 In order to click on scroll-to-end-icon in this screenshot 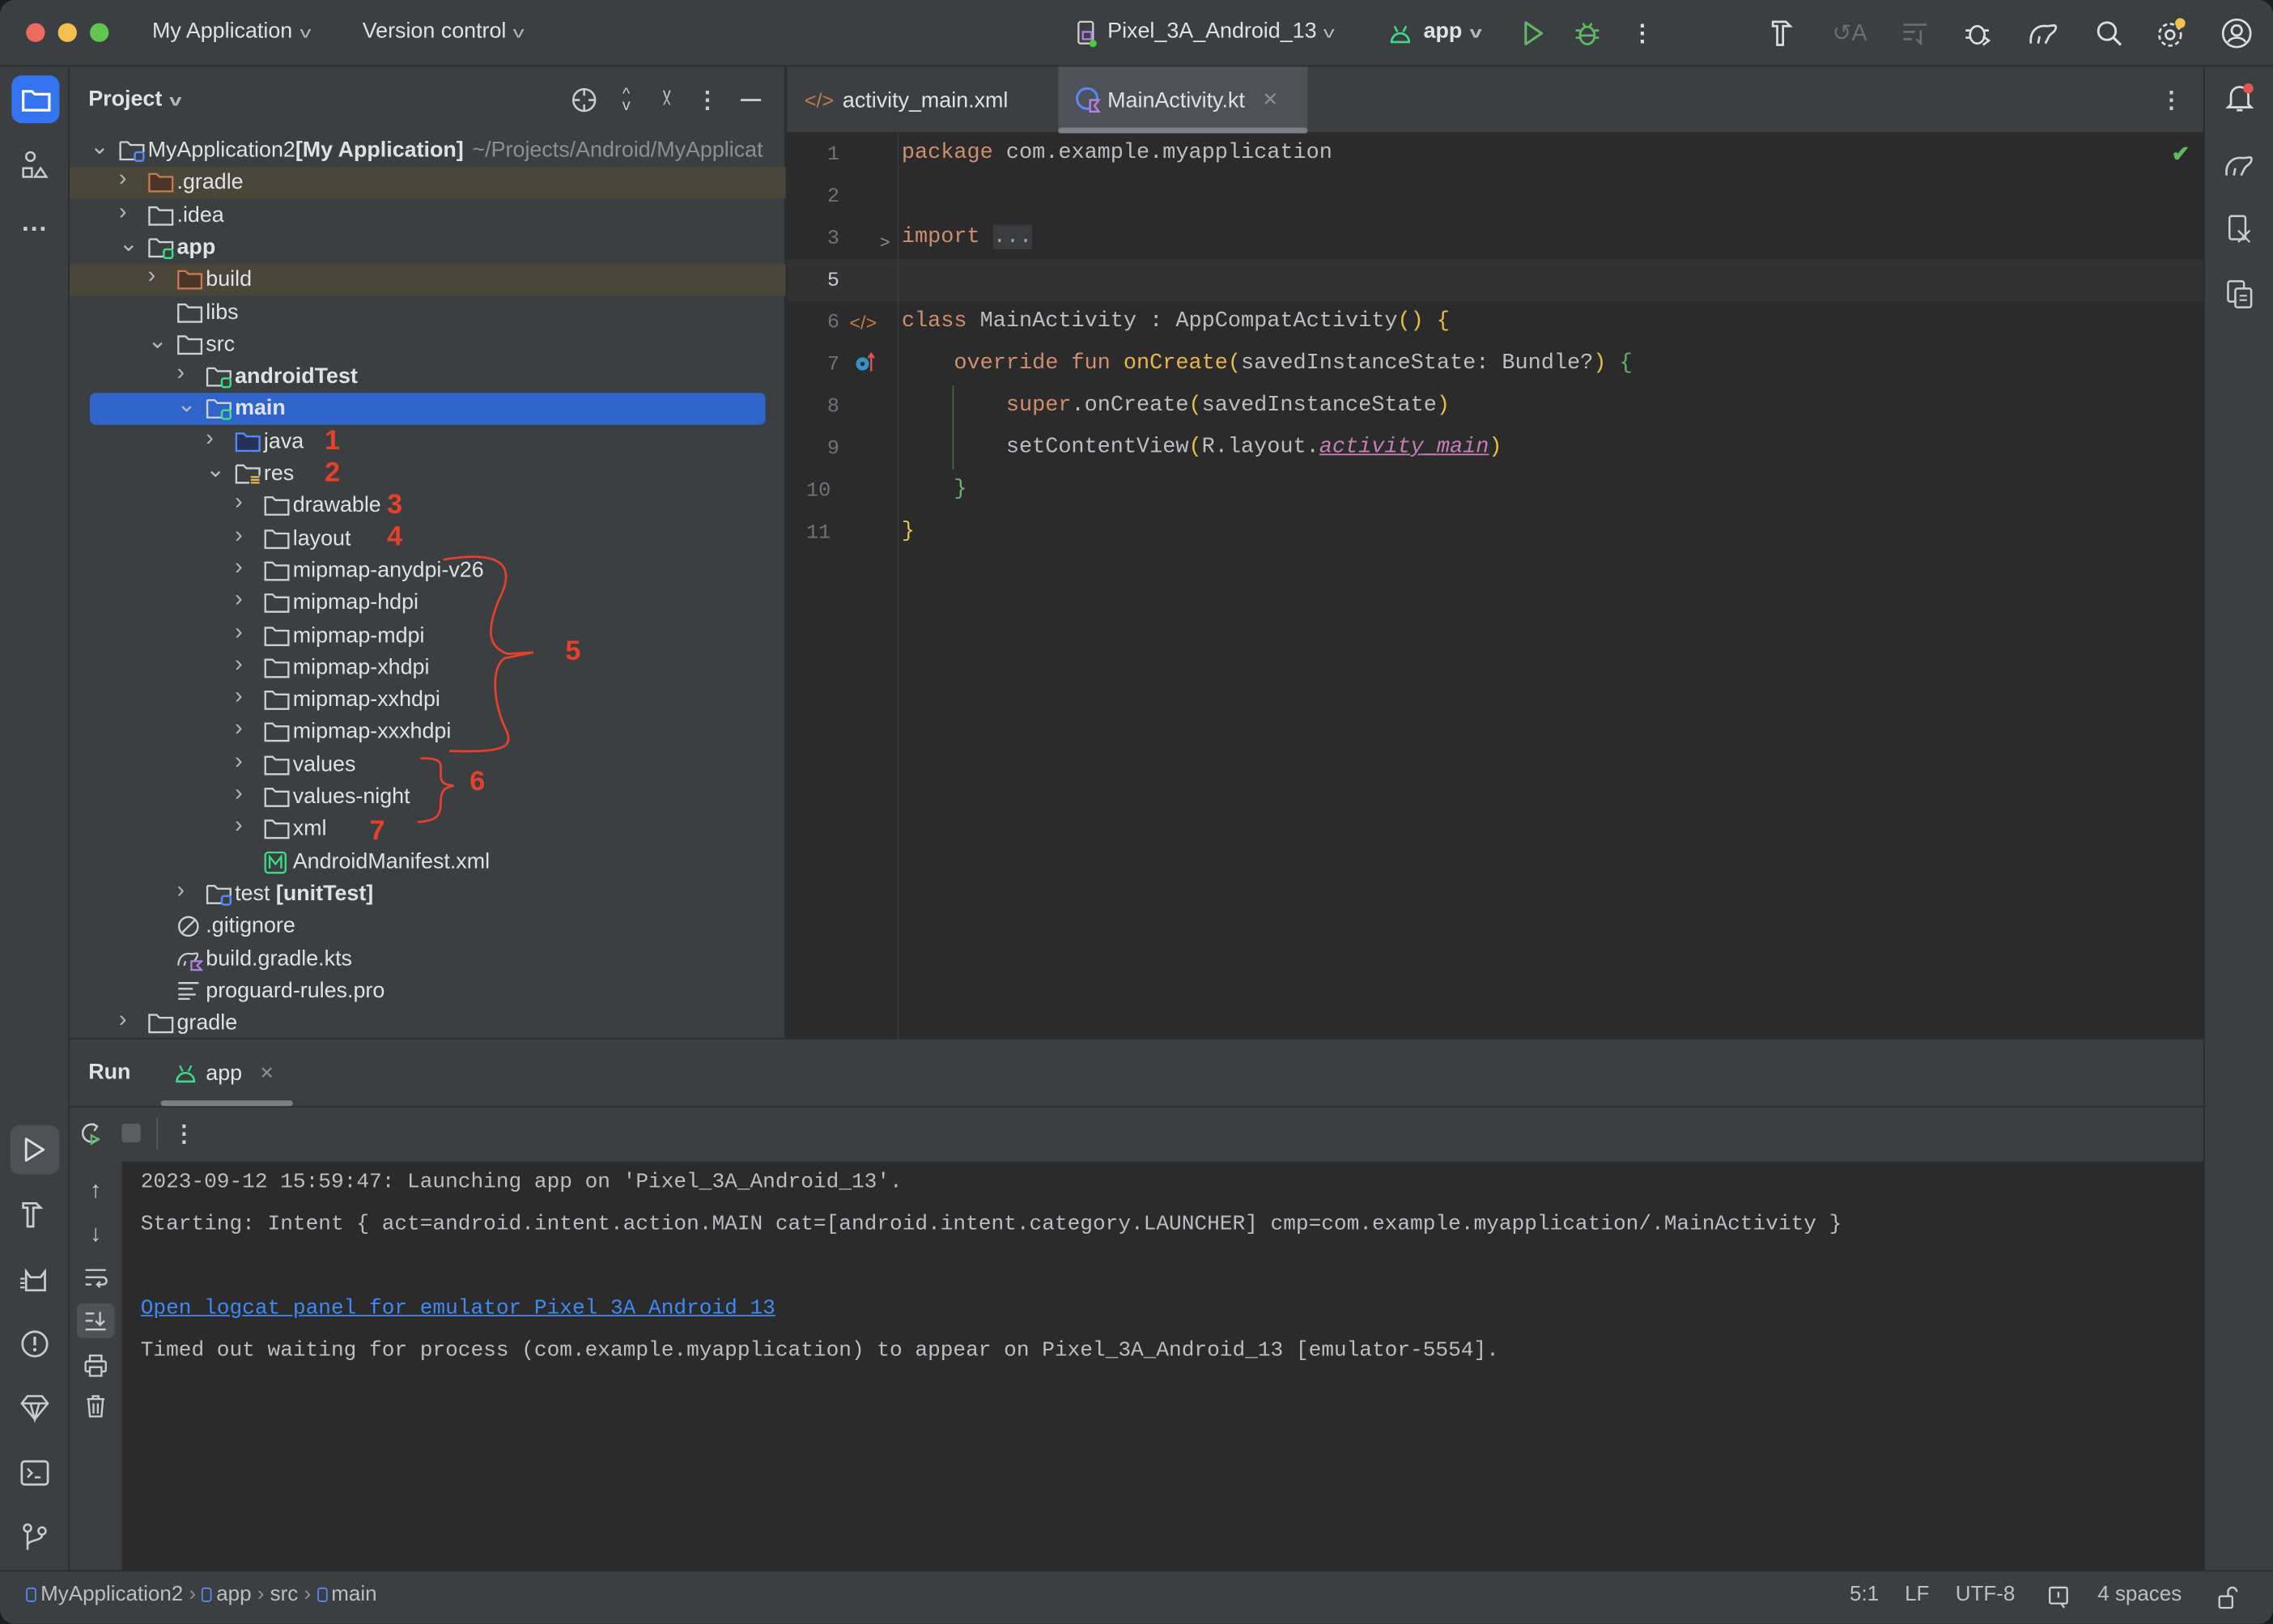, I will do `click(95, 1320)`.